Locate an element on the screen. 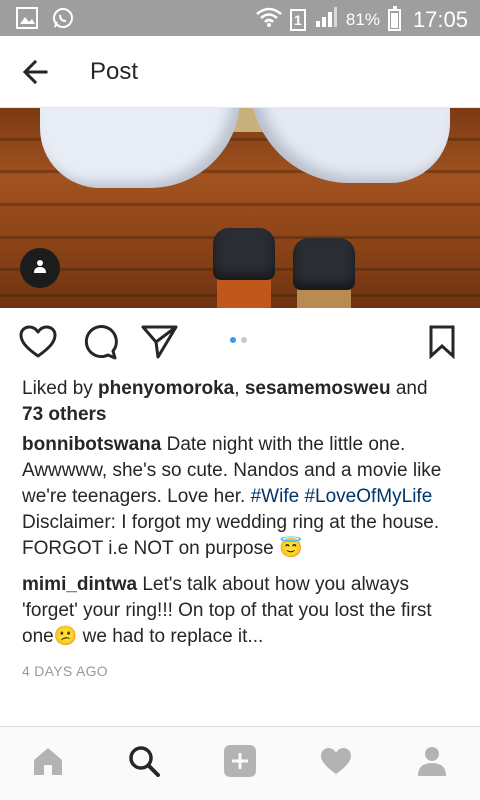  post-timestamp: 4 DAYS AGO is located at coordinates (65, 671).